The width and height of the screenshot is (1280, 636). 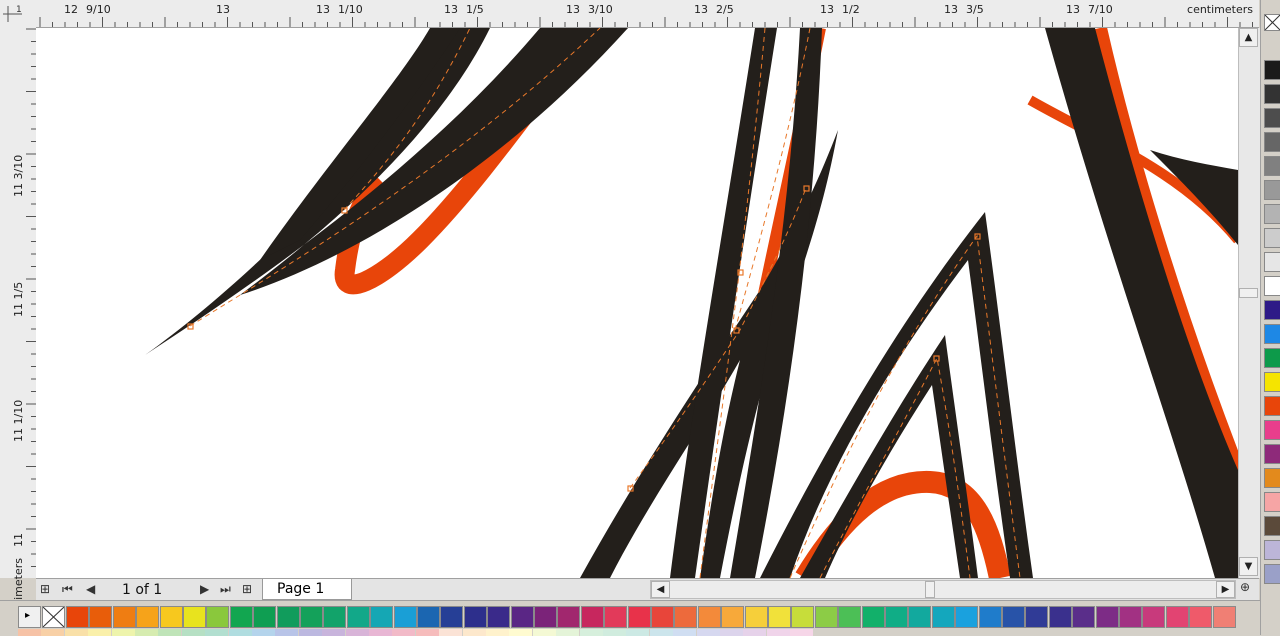 What do you see at coordinates (225, 589) in the screenshot?
I see `last-page-button: ⏭` at bounding box center [225, 589].